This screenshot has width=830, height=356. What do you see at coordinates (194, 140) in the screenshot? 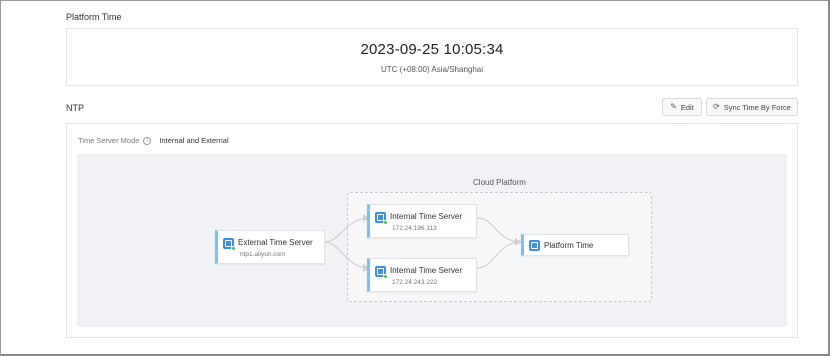
I see `time-server-mode-value: Internal and External` at bounding box center [194, 140].